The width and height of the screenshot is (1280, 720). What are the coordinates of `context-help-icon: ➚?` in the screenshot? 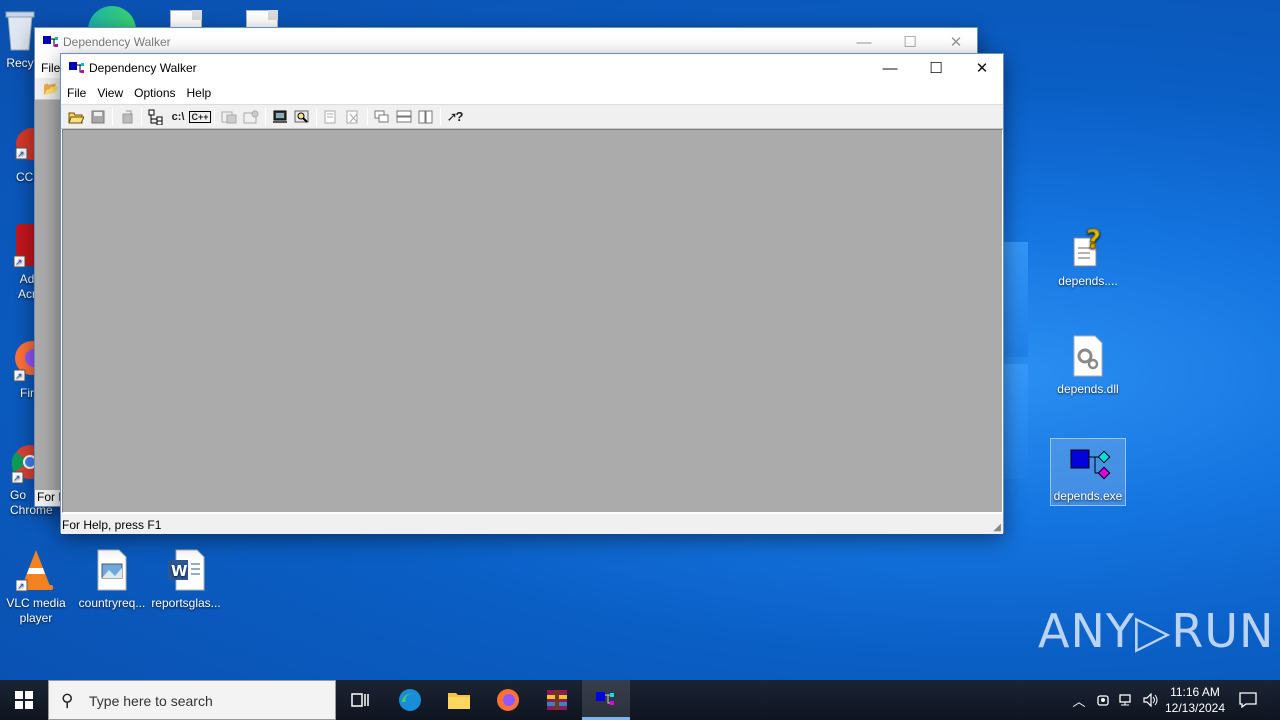 It's located at (455, 117).